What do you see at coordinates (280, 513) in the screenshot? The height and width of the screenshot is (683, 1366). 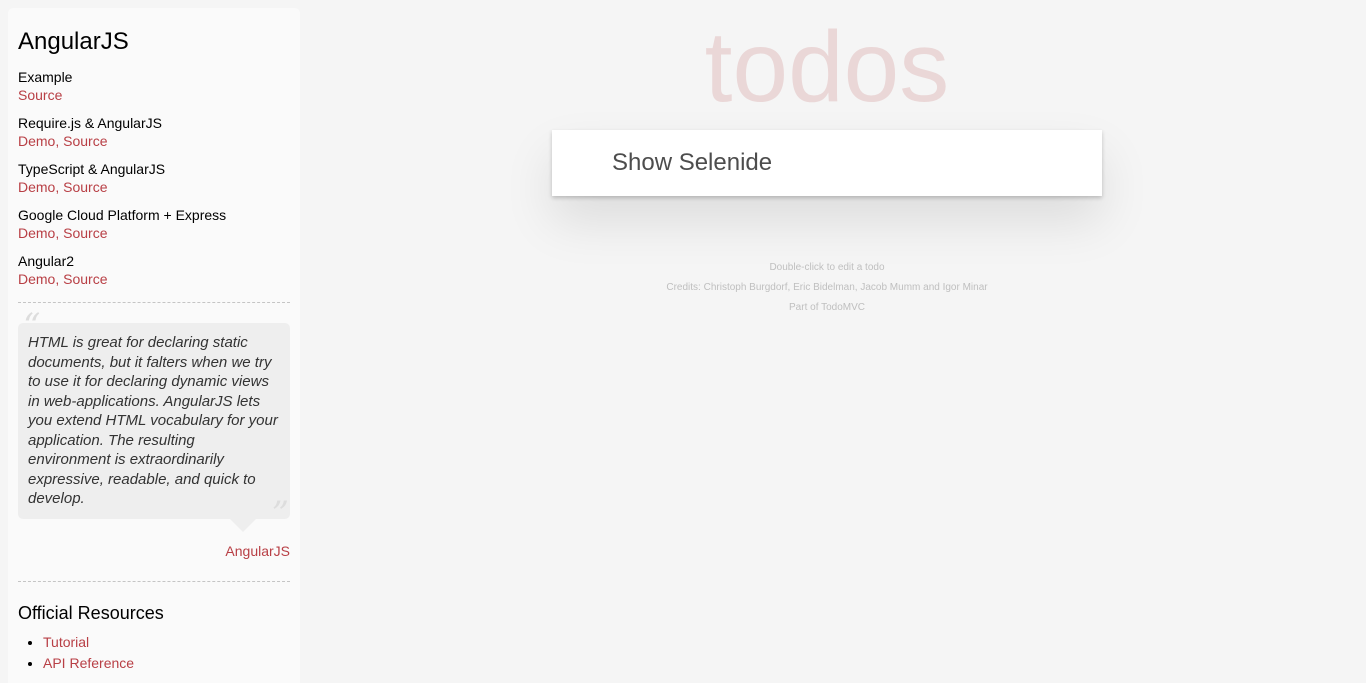 I see `close-quote-icon: ”` at bounding box center [280, 513].